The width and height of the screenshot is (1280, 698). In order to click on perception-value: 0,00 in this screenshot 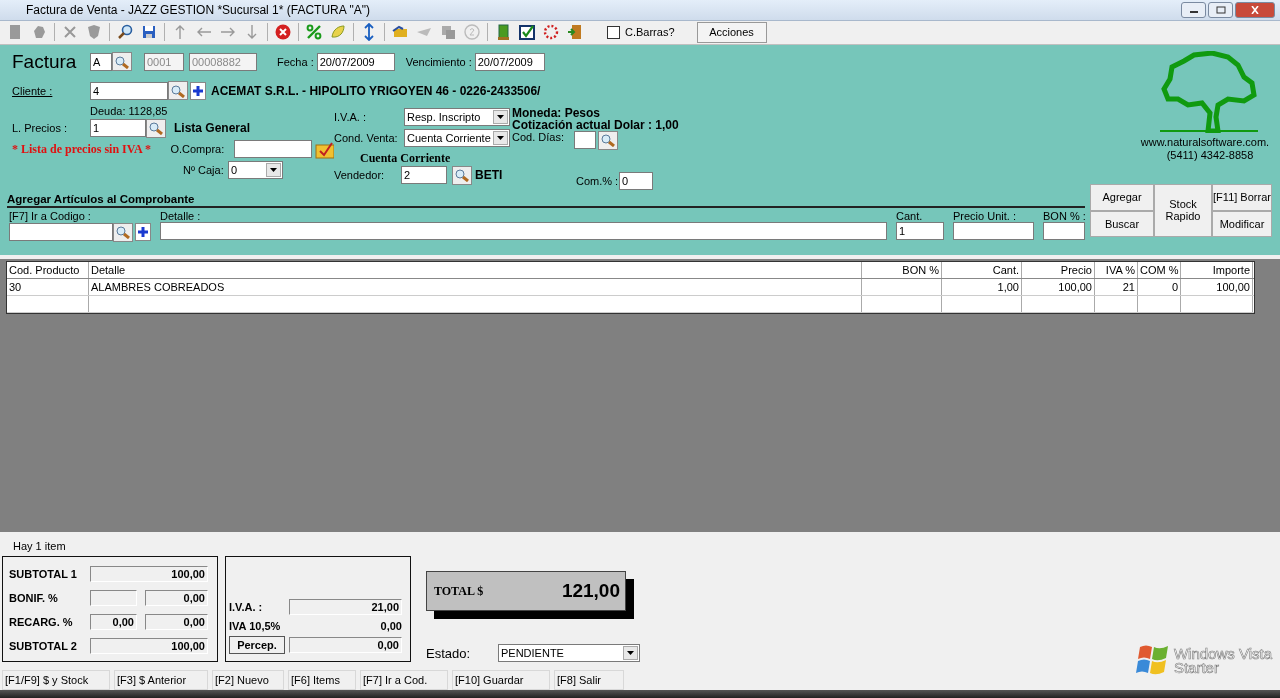, I will do `click(345, 644)`.